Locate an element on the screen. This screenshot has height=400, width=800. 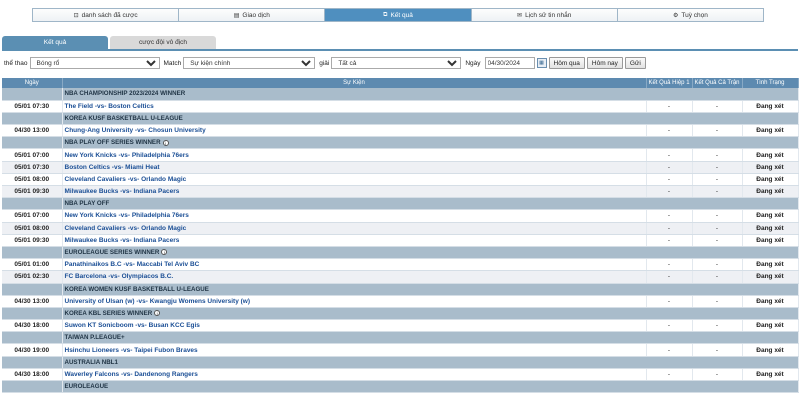
league-label: giải is located at coordinates (324, 63).